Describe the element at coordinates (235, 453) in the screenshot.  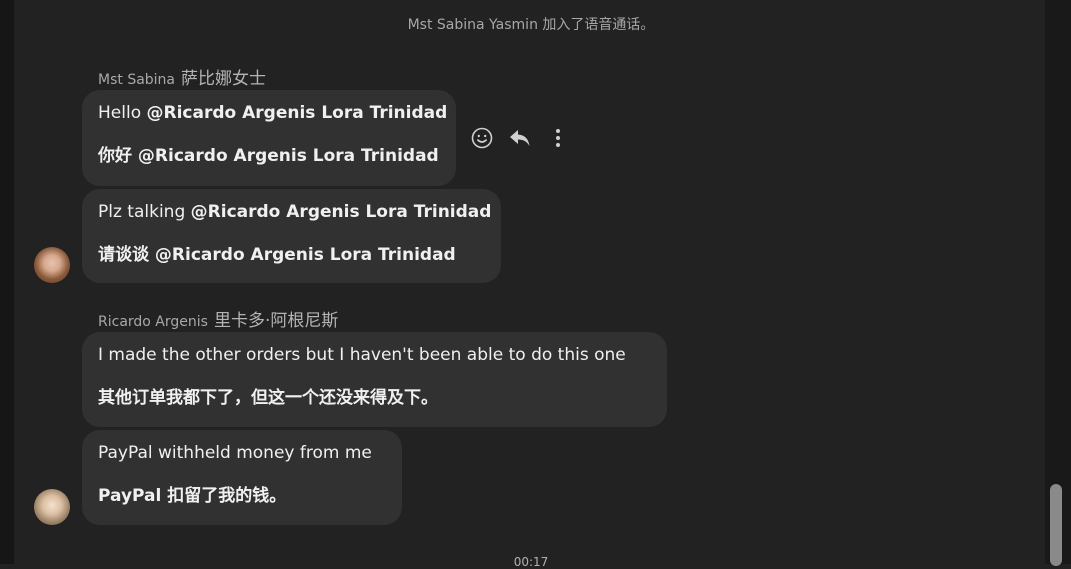
I see `message-original-text: PayPal withheld money from me` at that location.